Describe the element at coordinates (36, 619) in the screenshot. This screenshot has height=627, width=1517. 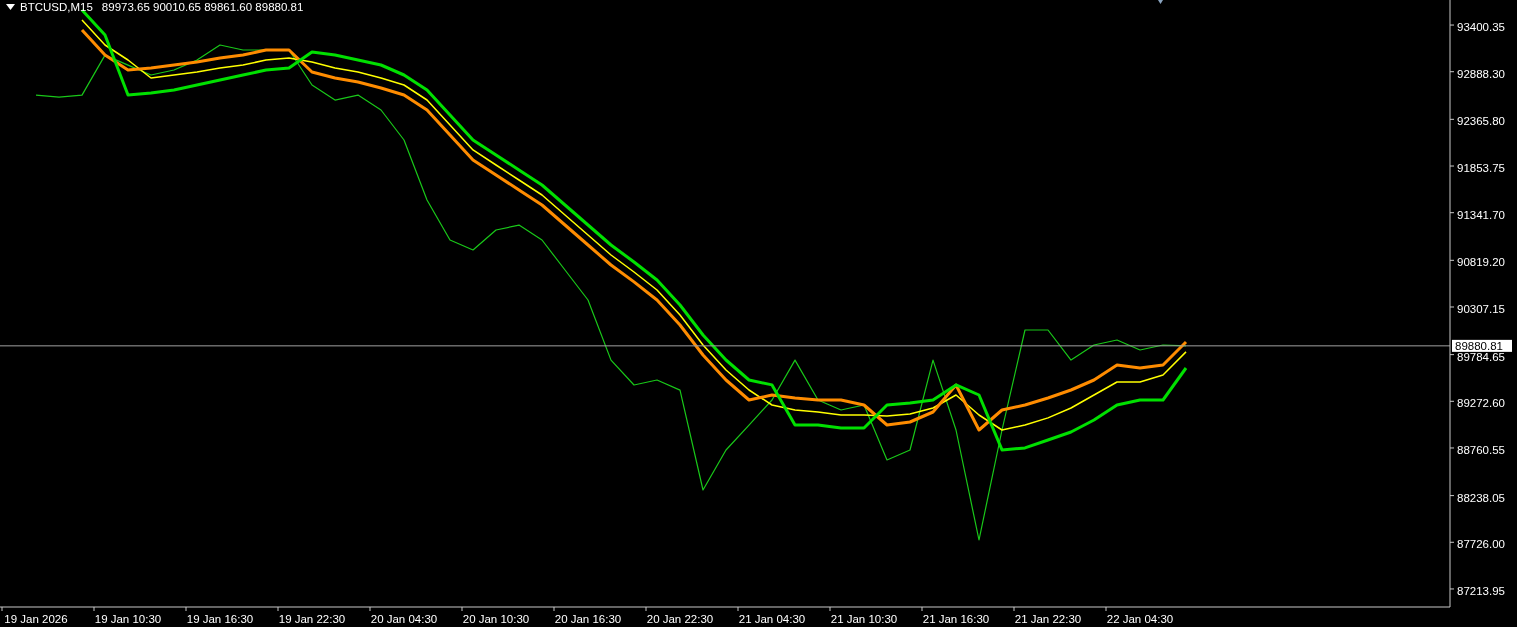
I see `time-tick-label: 19 Jan 2026` at that location.